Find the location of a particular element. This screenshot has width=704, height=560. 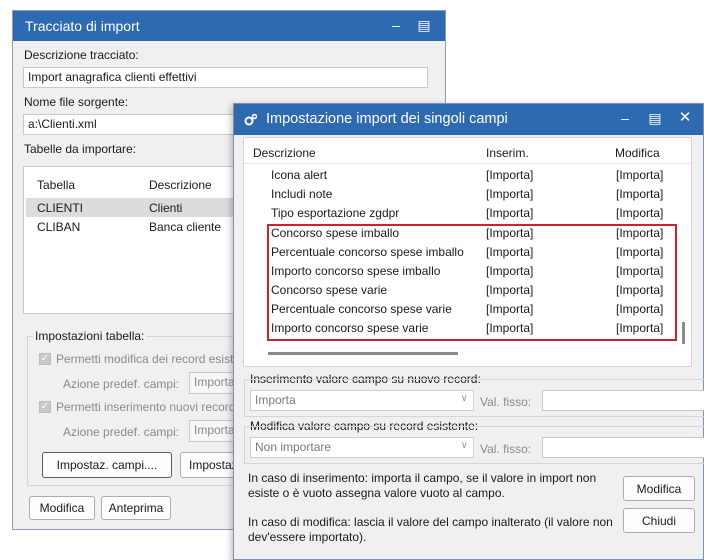

chiudi-button: Chiudi is located at coordinates (659, 520).